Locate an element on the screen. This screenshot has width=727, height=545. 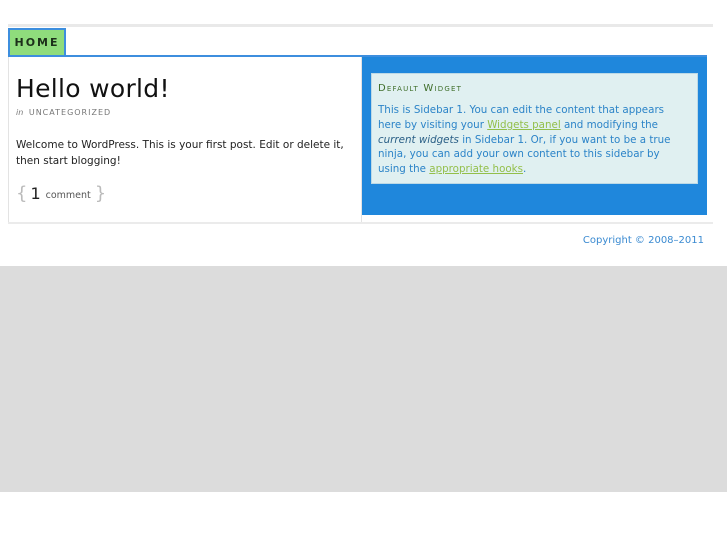
post-meta: in UNCATEGORIZED is located at coordinates (63, 112).